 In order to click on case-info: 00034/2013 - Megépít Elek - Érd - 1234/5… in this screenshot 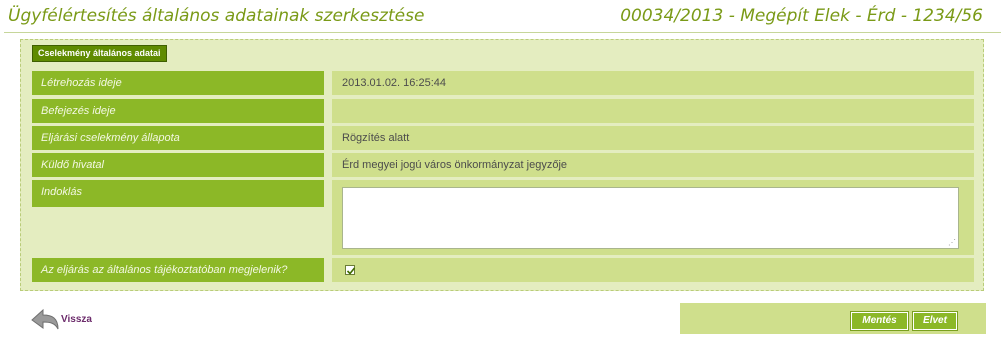, I will do `click(801, 16)`.